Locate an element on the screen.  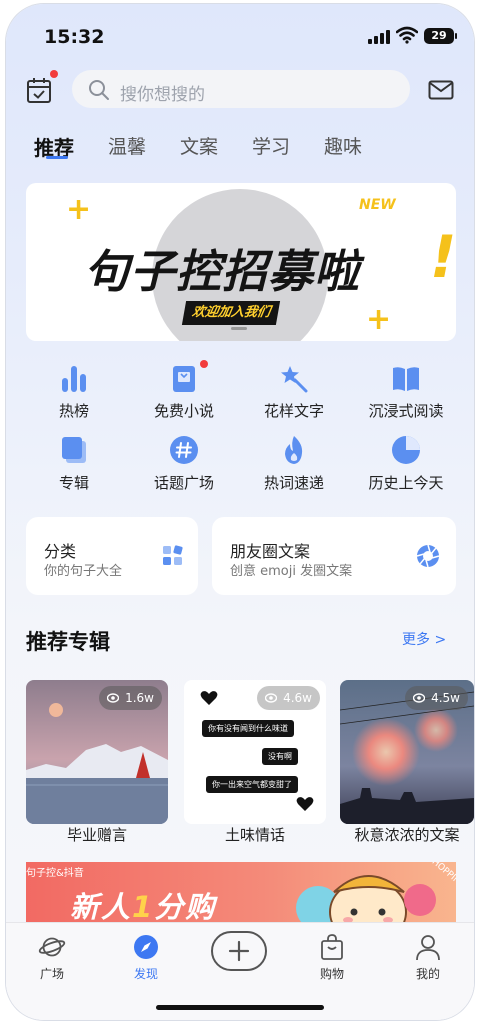
hashtag-icon is located at coordinates (184, 450).